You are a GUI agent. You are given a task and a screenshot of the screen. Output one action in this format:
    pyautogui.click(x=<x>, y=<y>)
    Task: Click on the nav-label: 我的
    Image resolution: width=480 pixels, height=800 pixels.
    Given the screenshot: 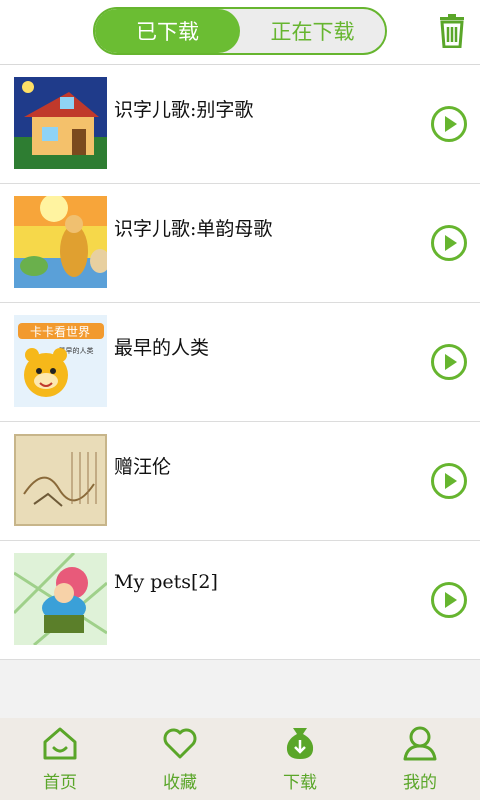 What is the action you would take?
    pyautogui.click(x=420, y=783)
    